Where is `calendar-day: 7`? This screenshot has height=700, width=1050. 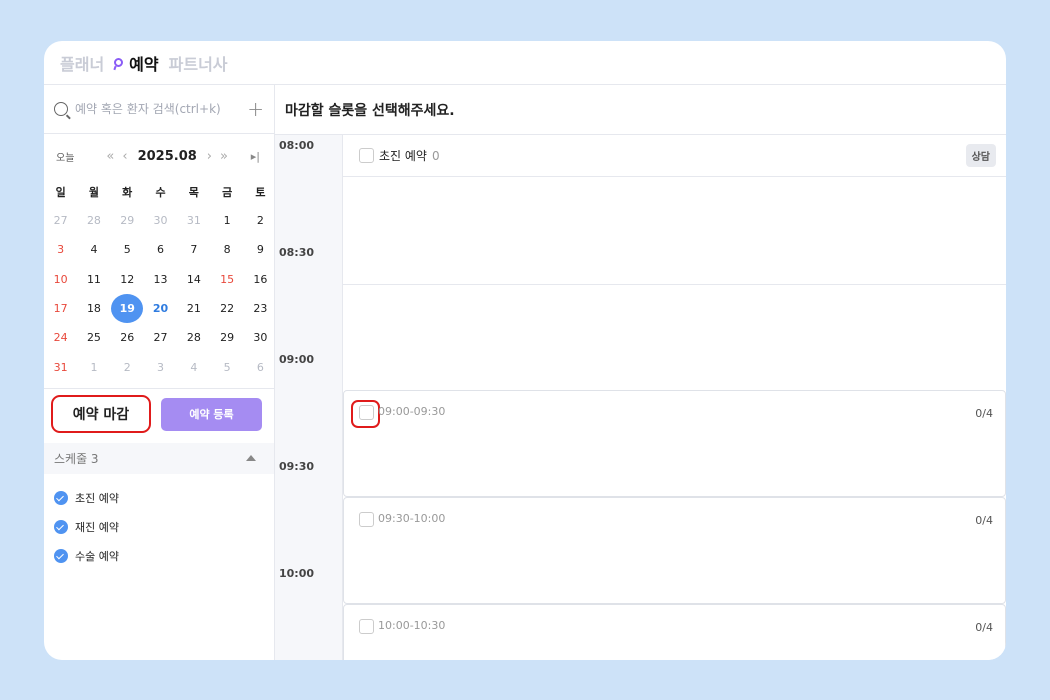
calendar-day: 7 is located at coordinates (193, 249).